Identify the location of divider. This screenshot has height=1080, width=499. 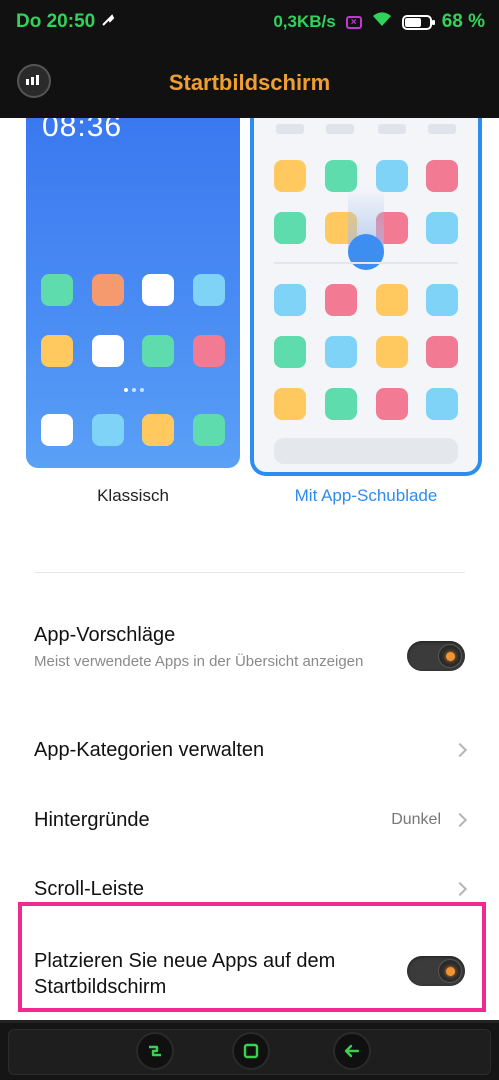
(249, 572).